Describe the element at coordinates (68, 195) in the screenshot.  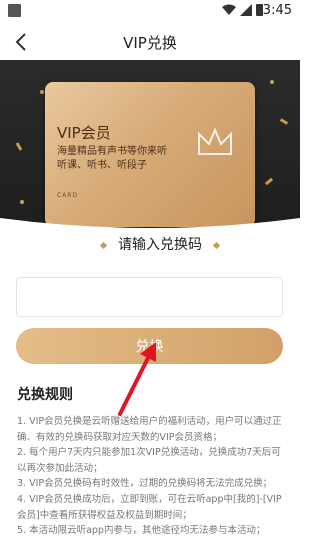
I see `card-label: CARD` at that location.